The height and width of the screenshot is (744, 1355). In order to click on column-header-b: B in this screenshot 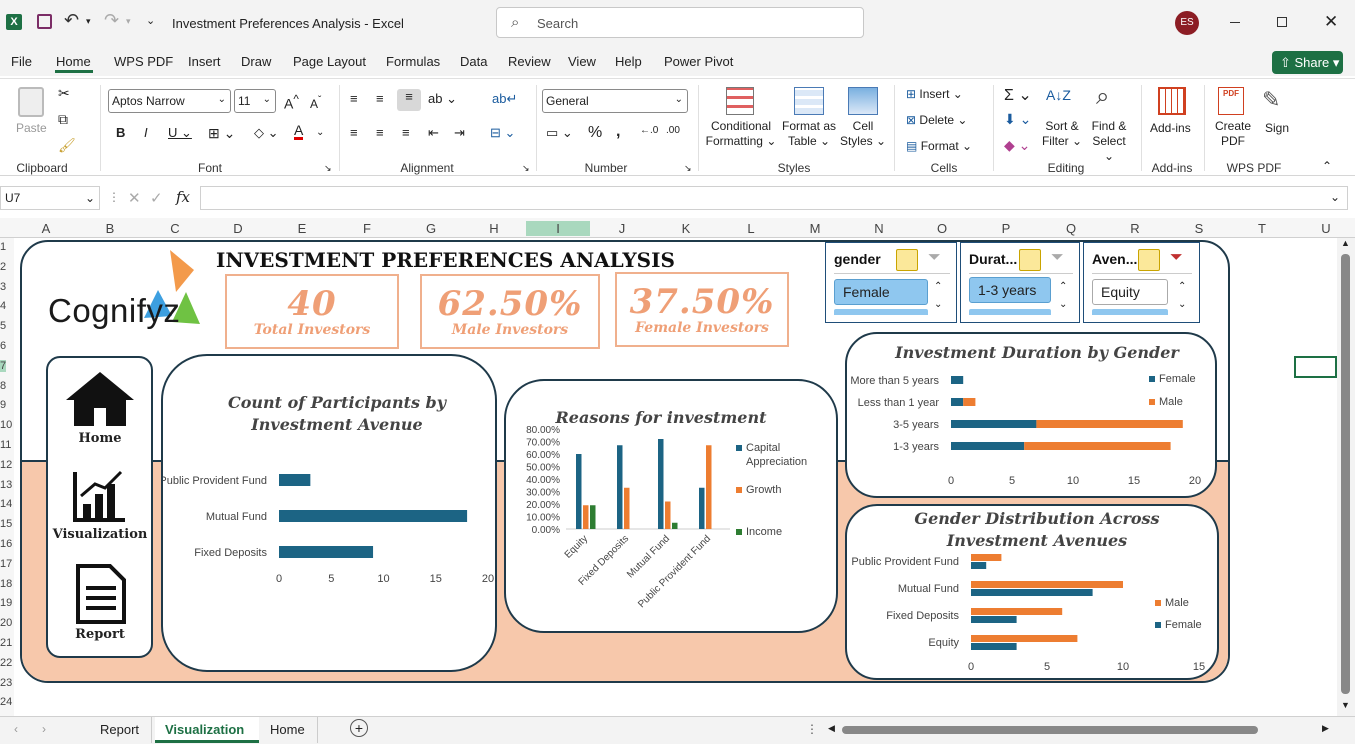, I will do `click(110, 228)`.